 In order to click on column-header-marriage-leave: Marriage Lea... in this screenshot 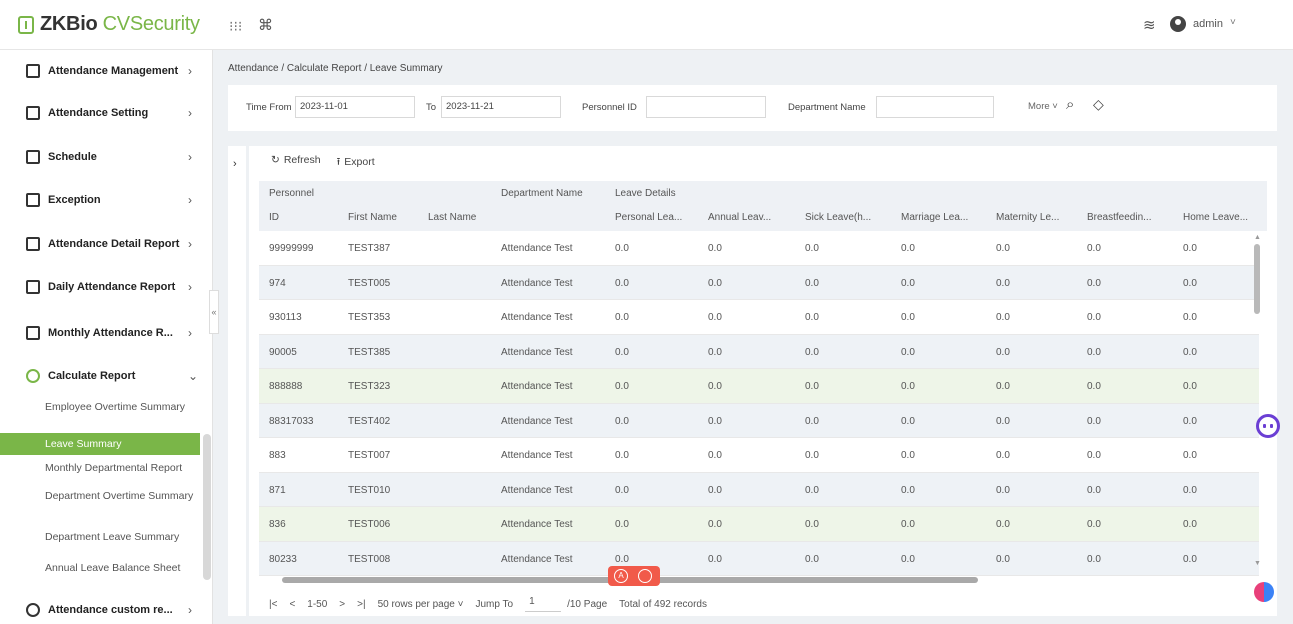, I will do `click(934, 217)`.